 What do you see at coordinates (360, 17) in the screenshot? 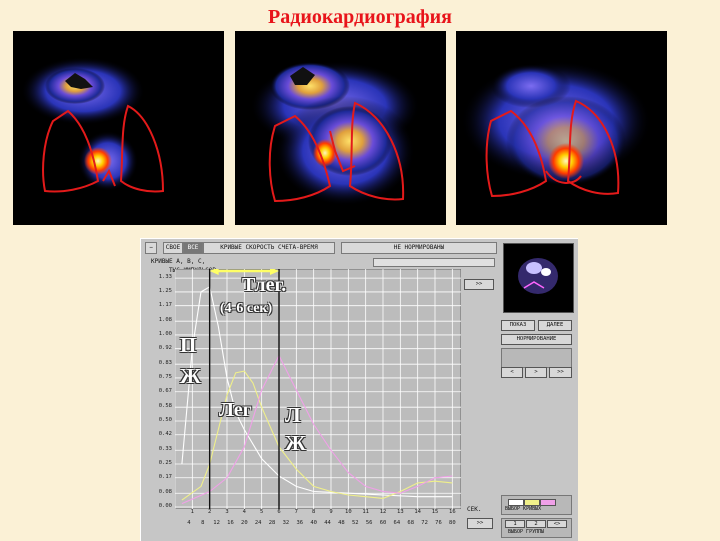
I see `page-title: Радиокардиография` at bounding box center [360, 17].